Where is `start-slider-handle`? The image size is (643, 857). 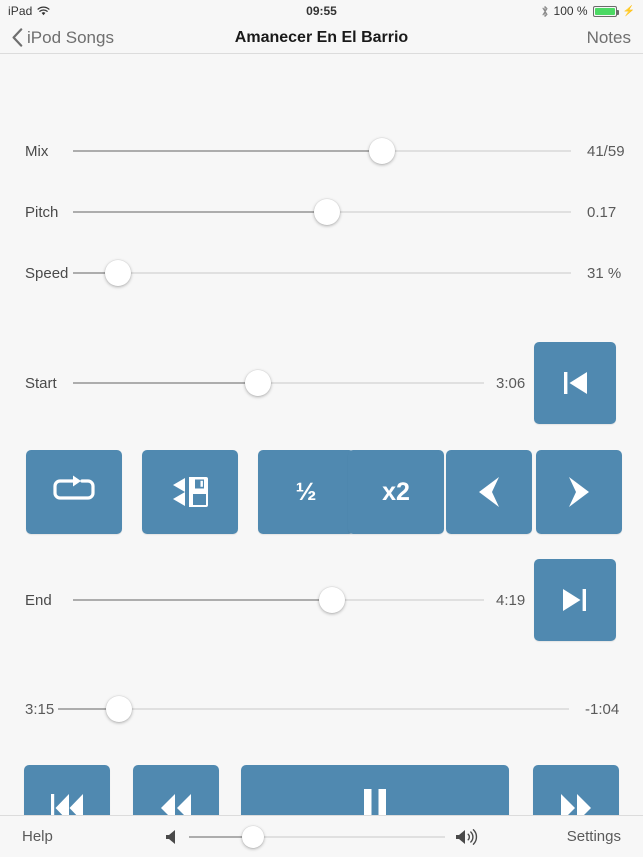 start-slider-handle is located at coordinates (257, 383).